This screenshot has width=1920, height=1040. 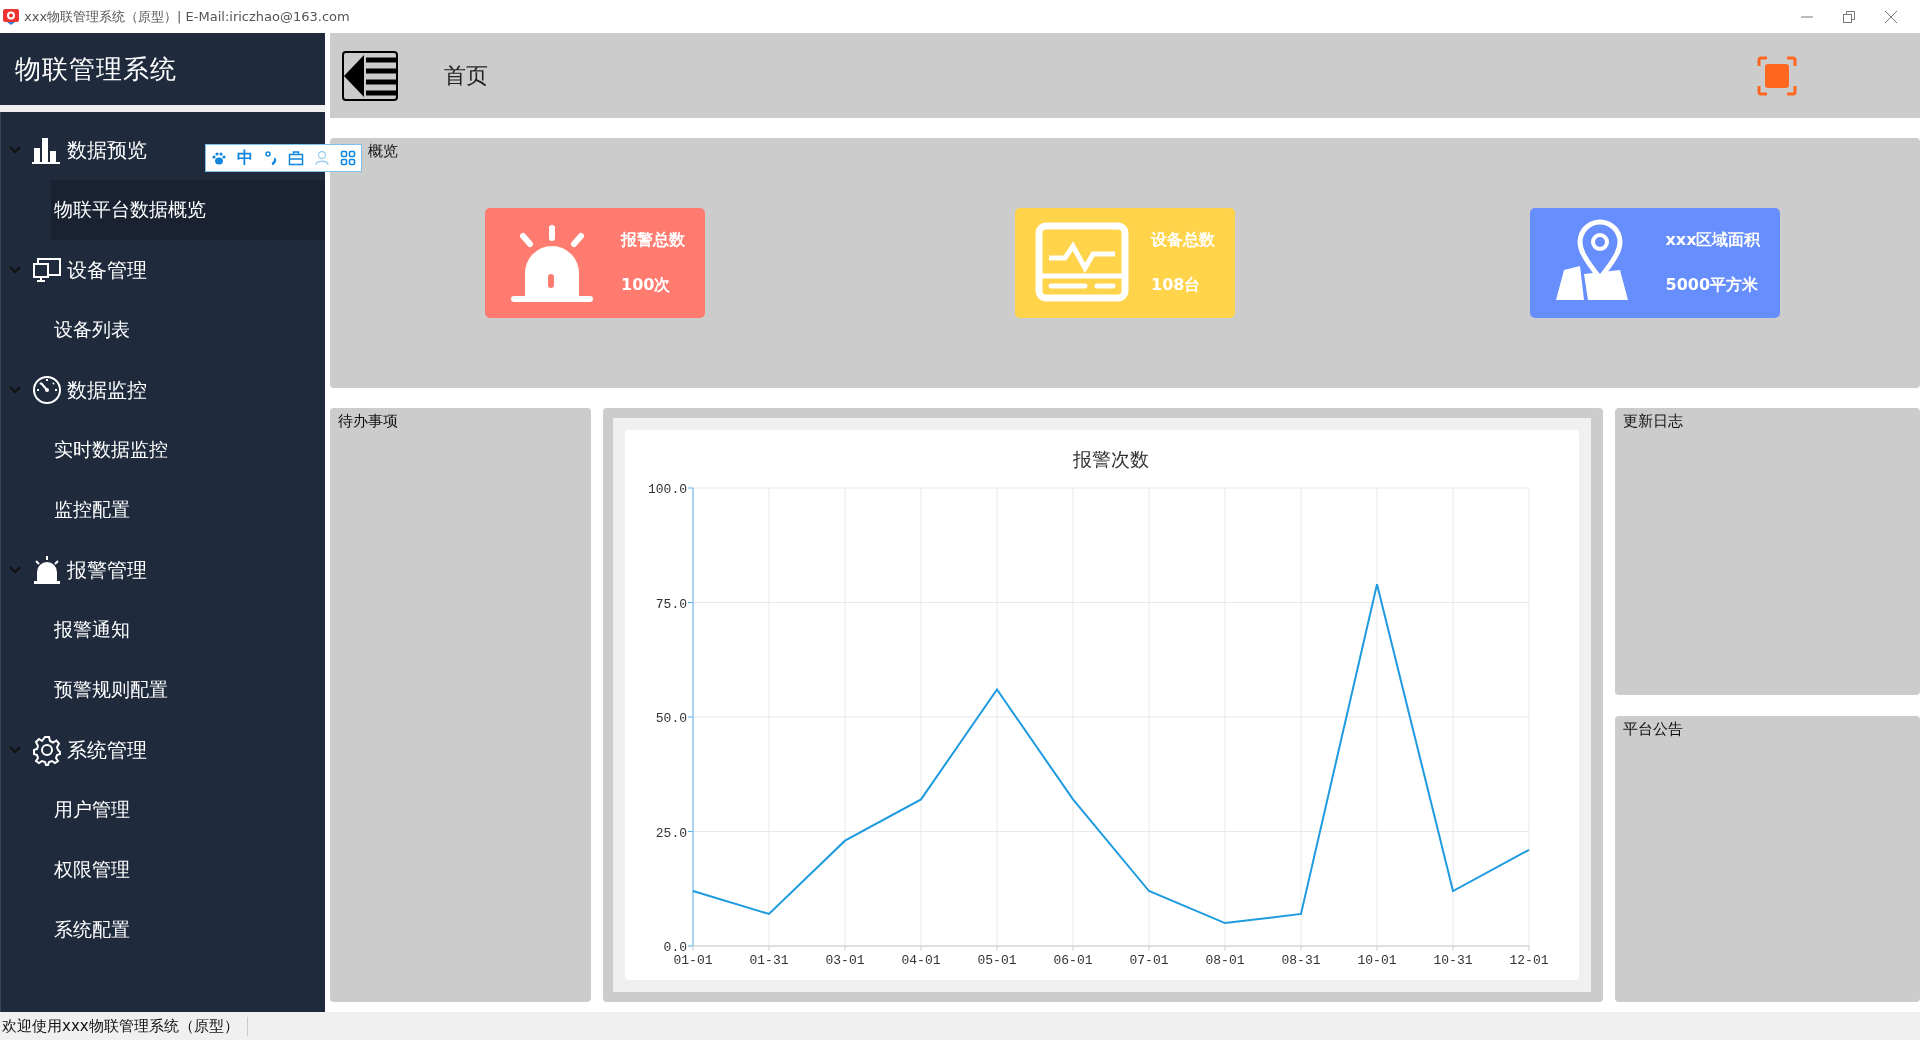 I want to click on stat-value: 5000平方米, so click(x=1712, y=285).